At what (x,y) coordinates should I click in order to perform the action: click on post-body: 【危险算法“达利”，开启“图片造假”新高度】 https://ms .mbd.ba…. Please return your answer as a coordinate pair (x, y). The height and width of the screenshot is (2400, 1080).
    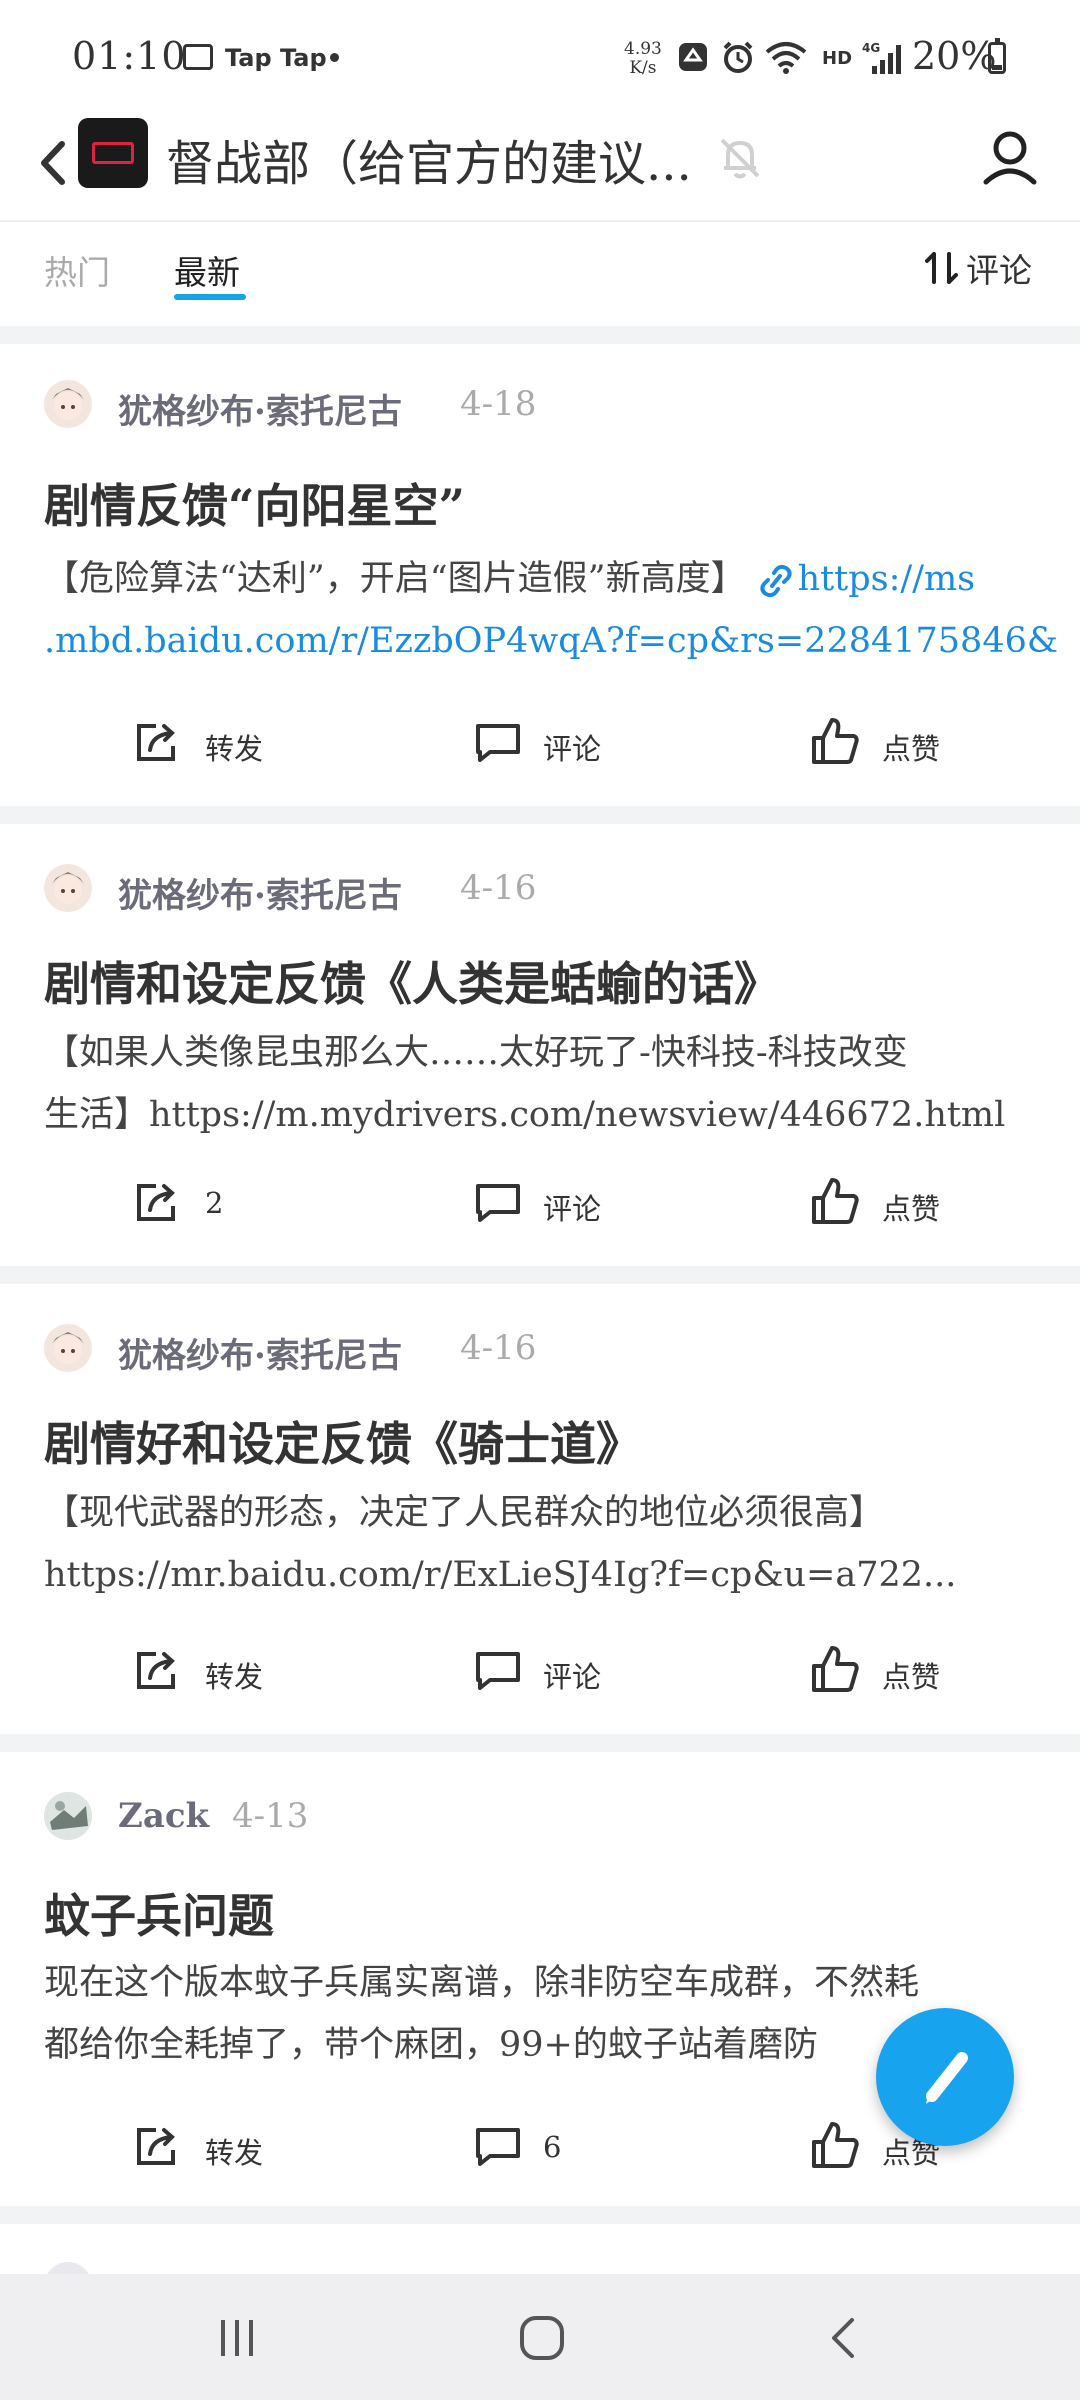
    Looking at the image, I should click on (551, 610).